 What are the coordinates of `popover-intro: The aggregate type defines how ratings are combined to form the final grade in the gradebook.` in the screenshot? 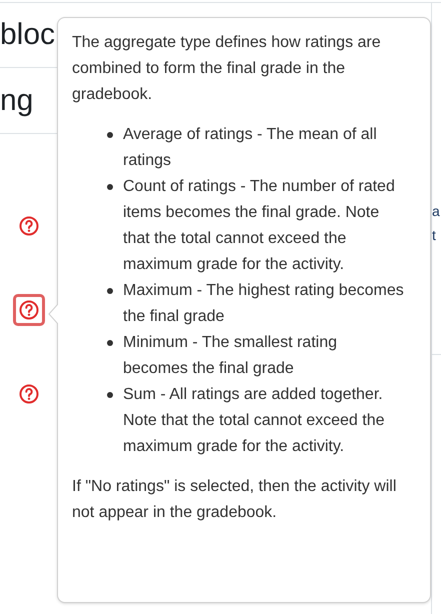 It's located at (227, 69).